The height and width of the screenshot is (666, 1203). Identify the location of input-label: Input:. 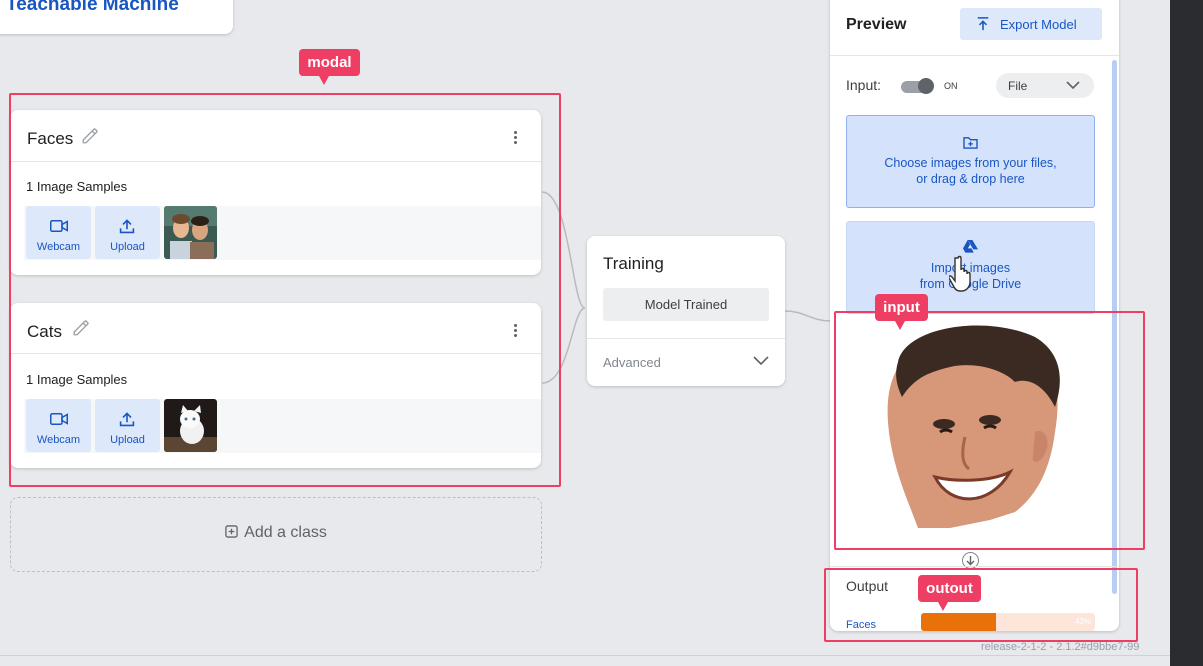
(864, 85).